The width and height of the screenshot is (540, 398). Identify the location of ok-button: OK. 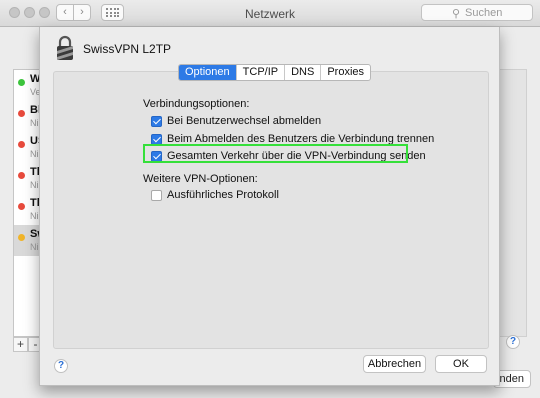
(461, 364).